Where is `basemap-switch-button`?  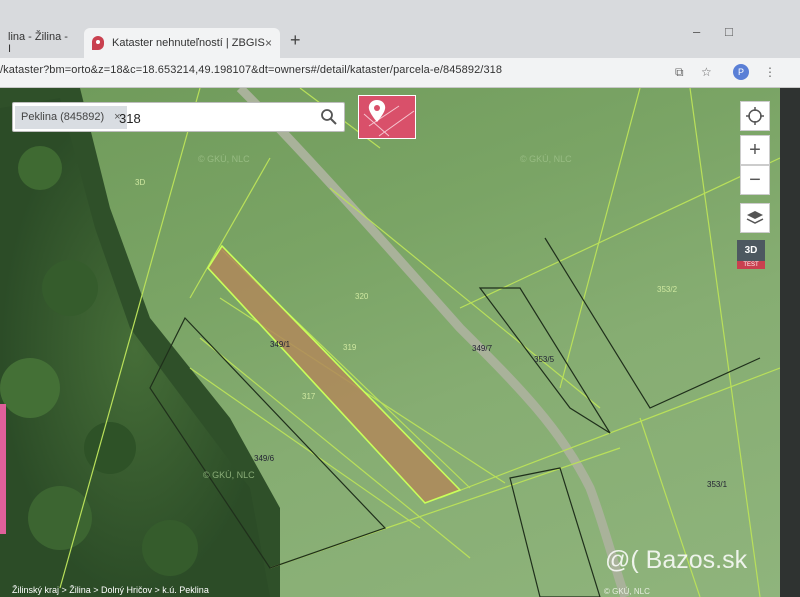
basemap-switch-button is located at coordinates (387, 117).